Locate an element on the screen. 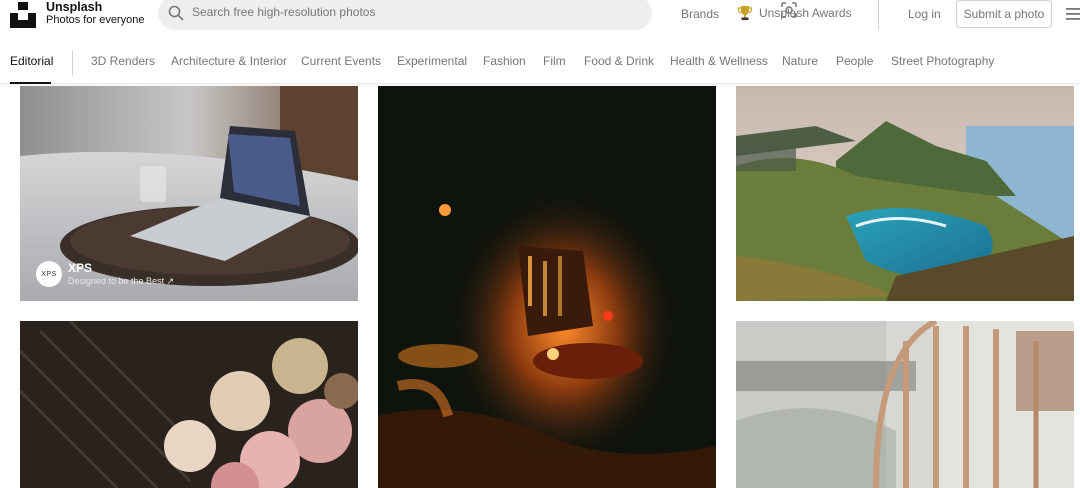  tab-nature: Nature is located at coordinates (800, 61).